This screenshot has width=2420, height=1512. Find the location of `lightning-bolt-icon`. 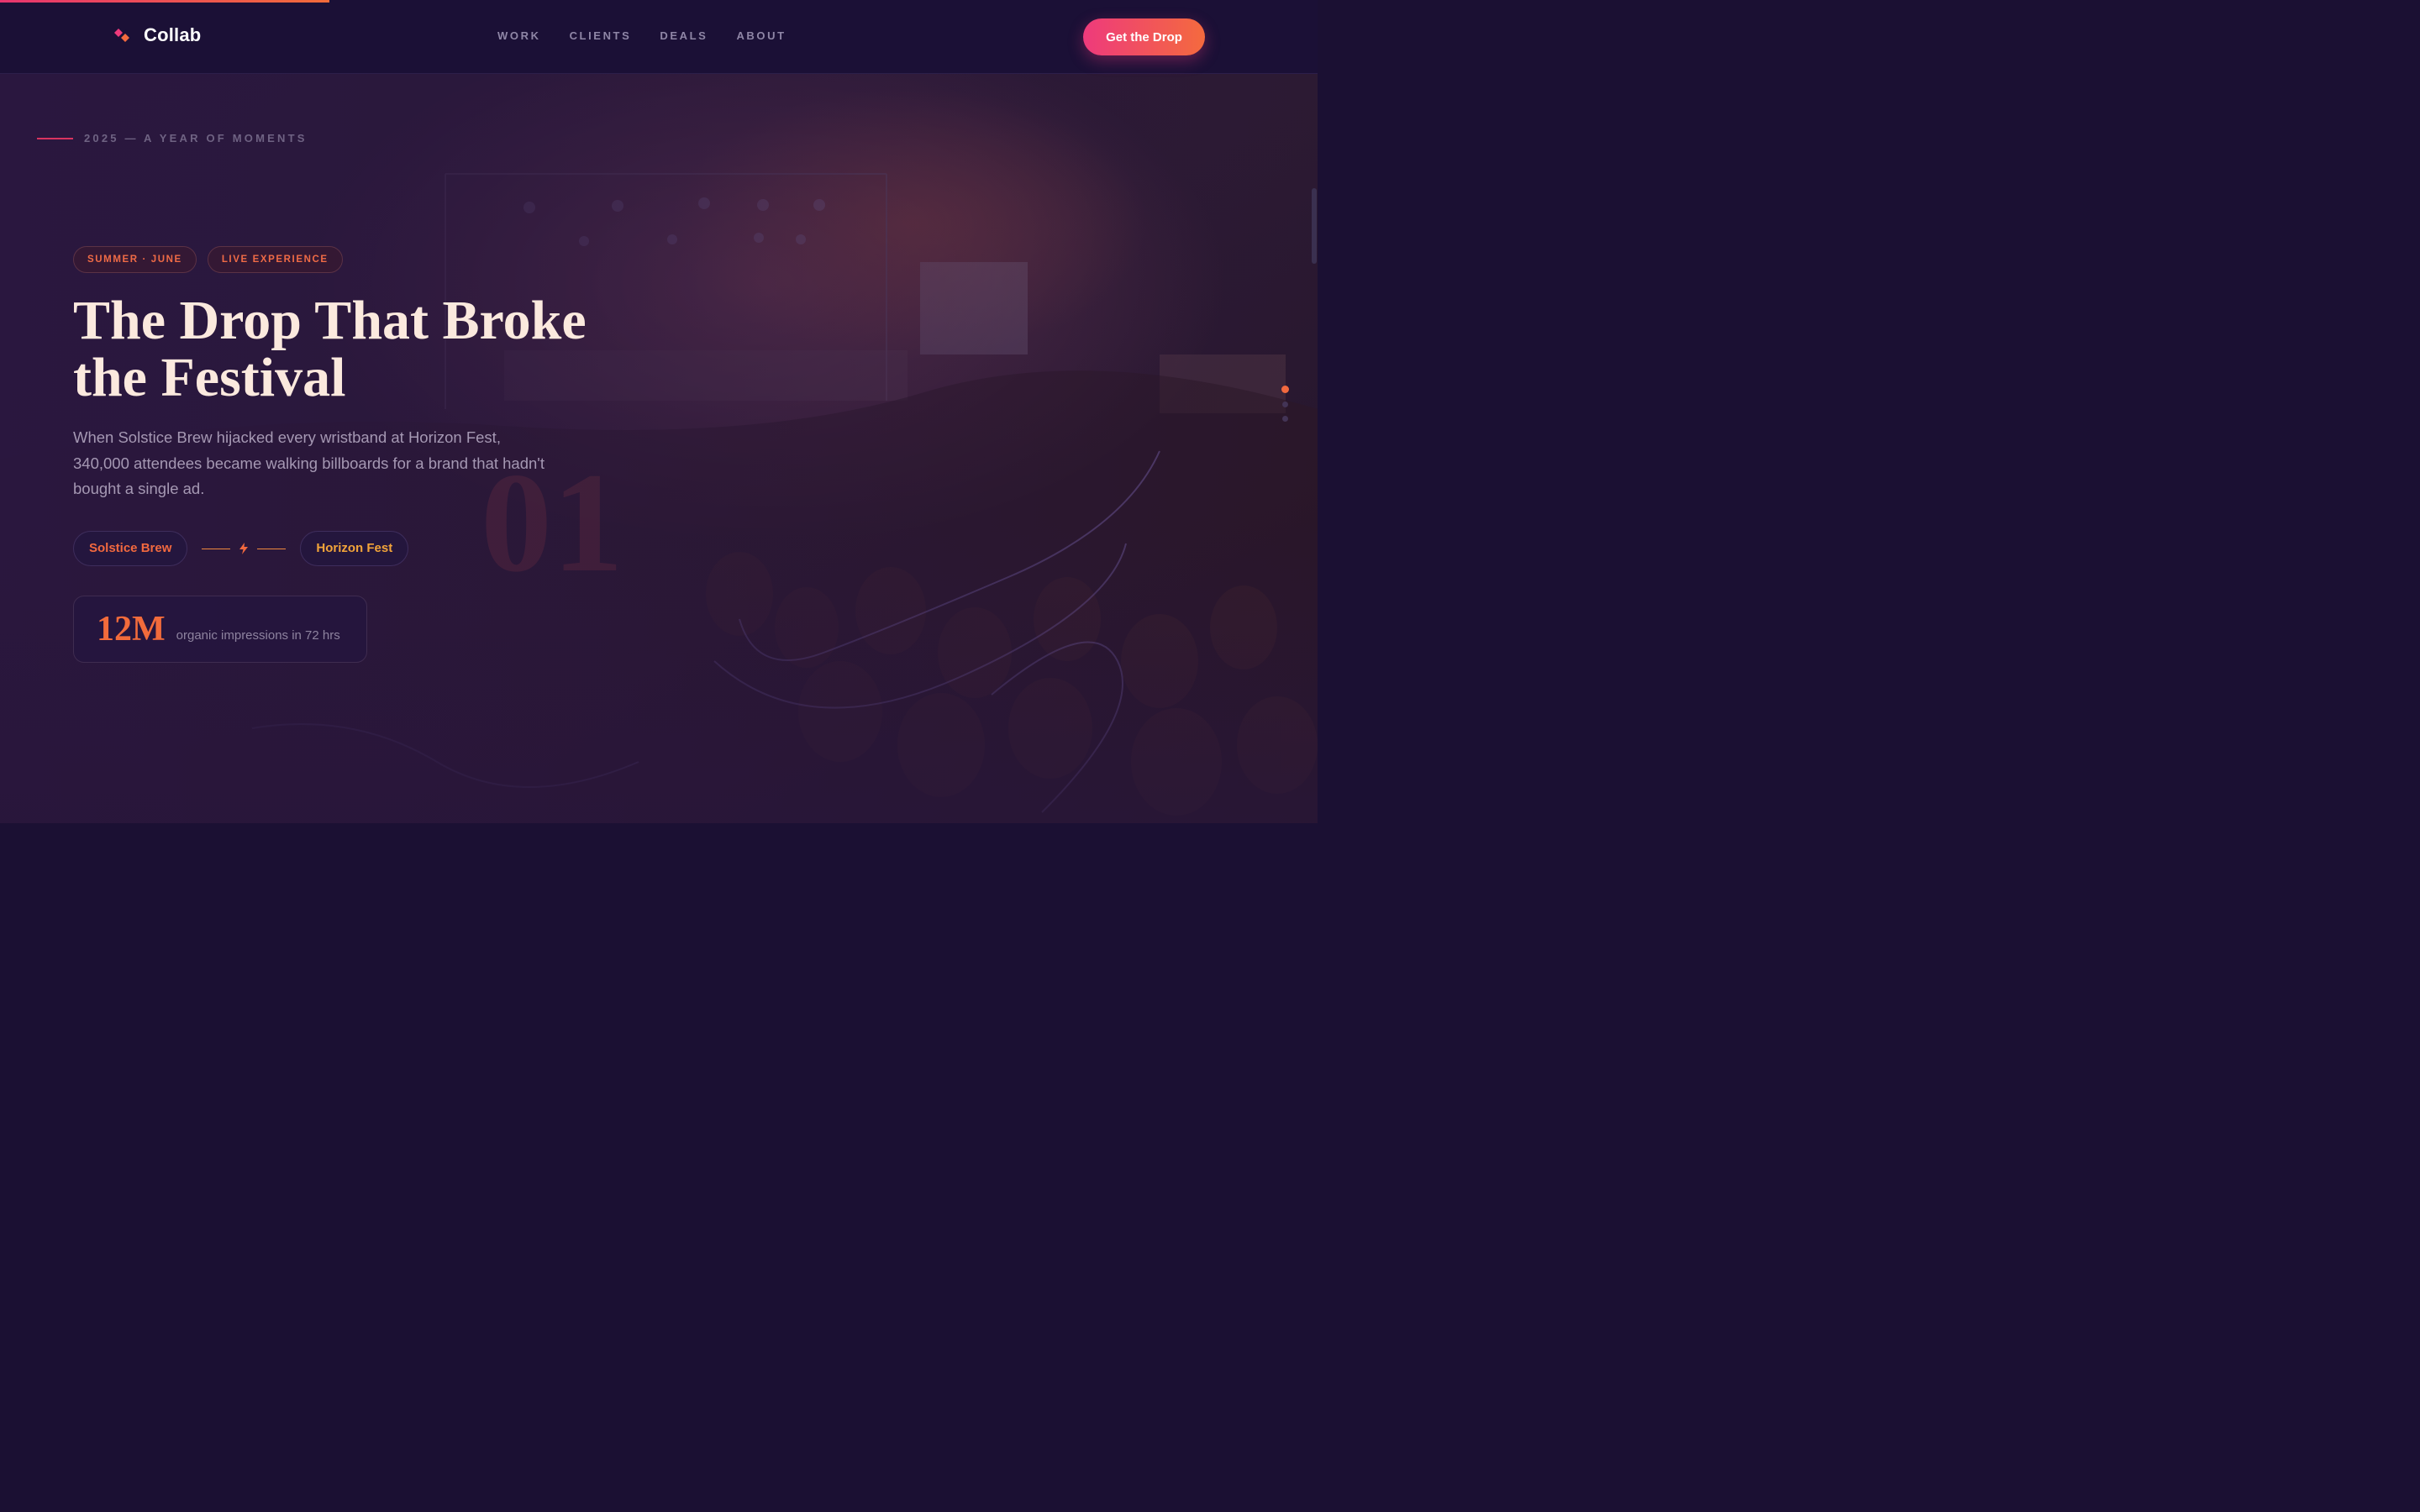

lightning-bolt-icon is located at coordinates (244, 548).